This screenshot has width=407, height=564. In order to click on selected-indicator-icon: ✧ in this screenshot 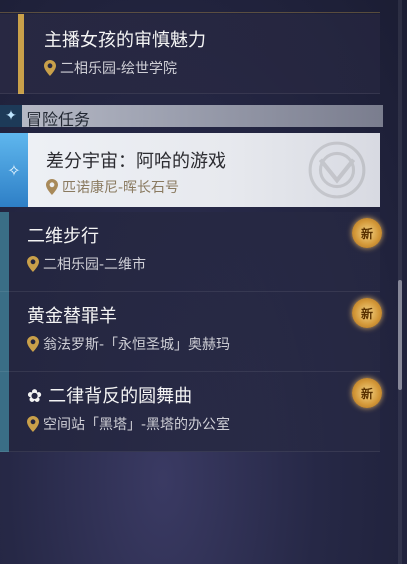, I will do `click(14, 170)`.